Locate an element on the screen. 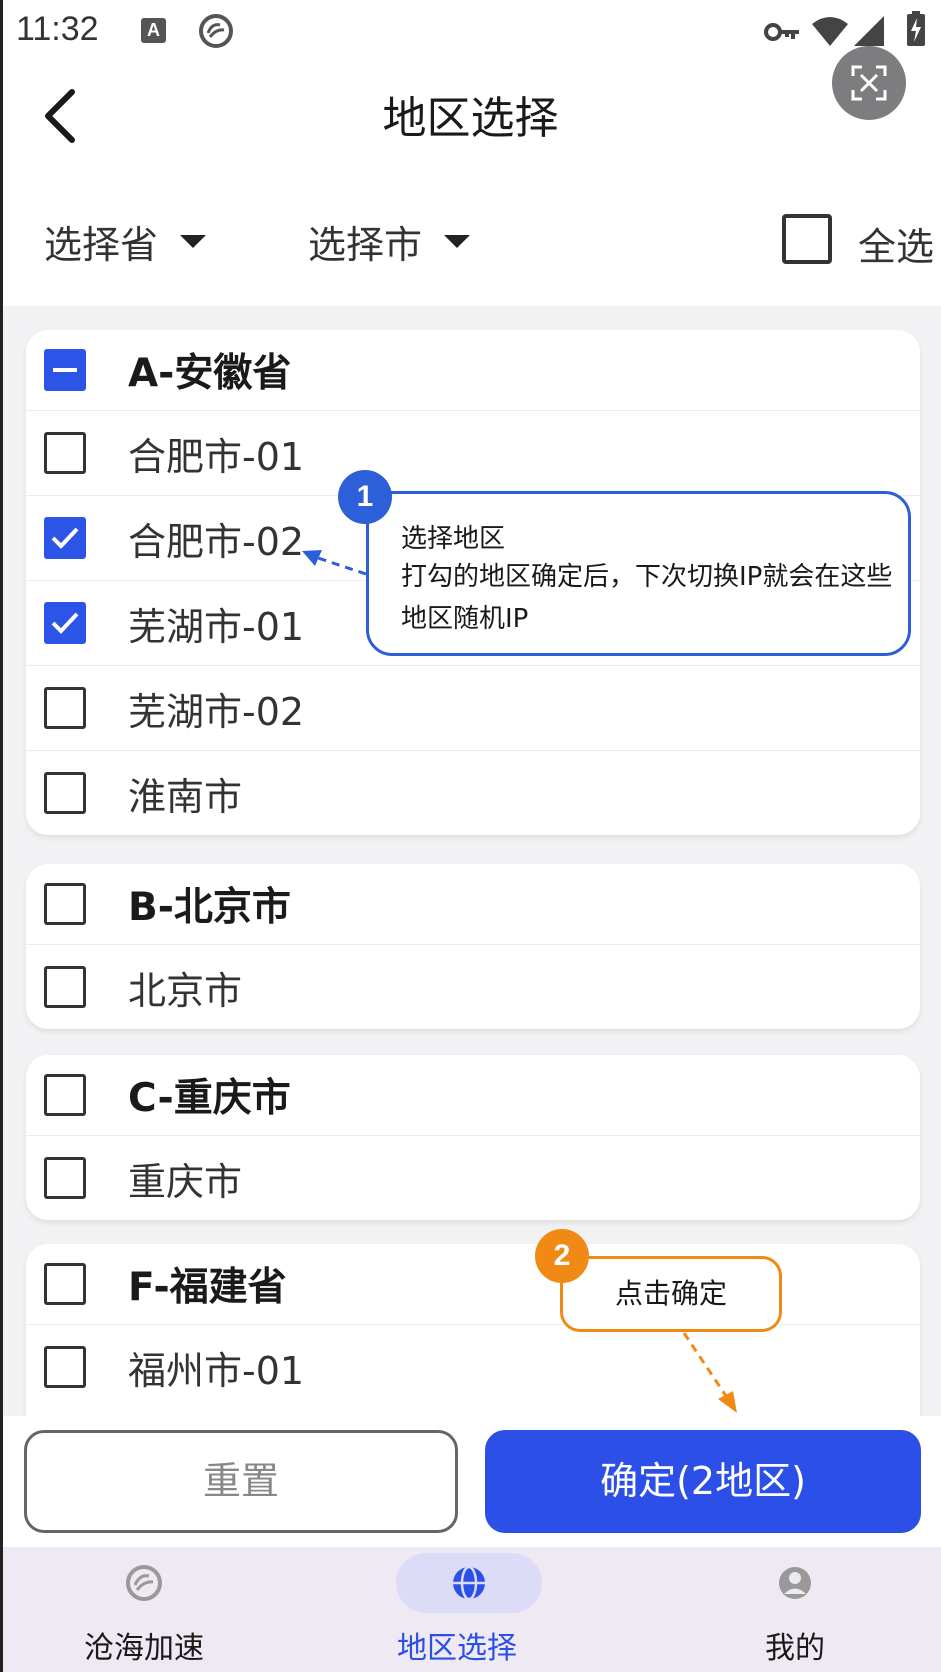  nav-label: 我的 is located at coordinates (795, 1648).